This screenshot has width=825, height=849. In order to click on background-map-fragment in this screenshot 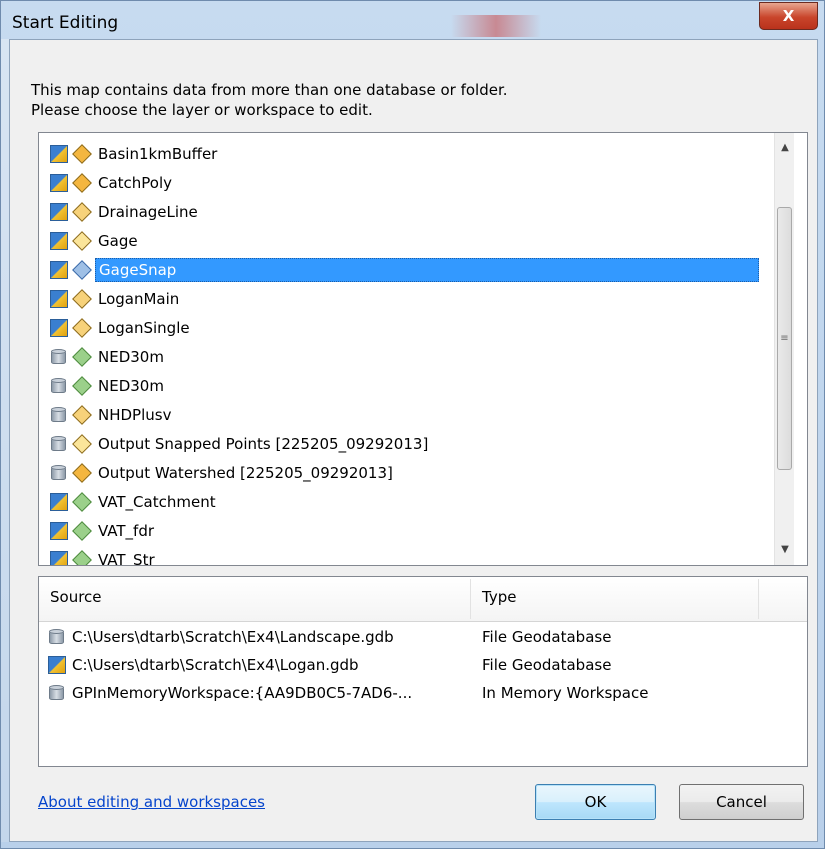, I will do `click(496, 26)`.